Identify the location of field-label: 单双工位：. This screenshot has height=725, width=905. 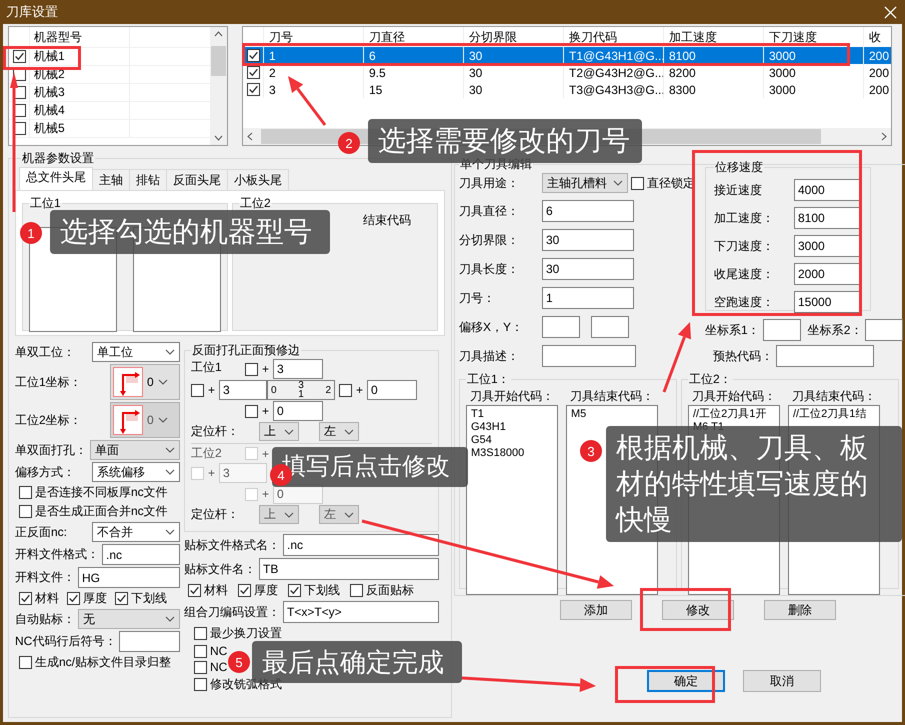
(45, 352).